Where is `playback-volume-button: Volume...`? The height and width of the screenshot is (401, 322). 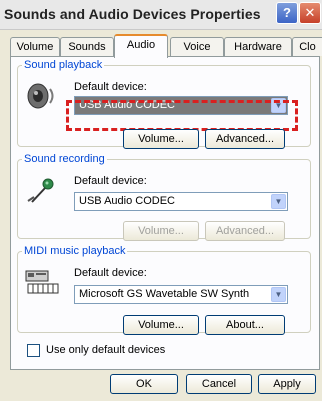
playback-volume-button: Volume... is located at coordinates (161, 139).